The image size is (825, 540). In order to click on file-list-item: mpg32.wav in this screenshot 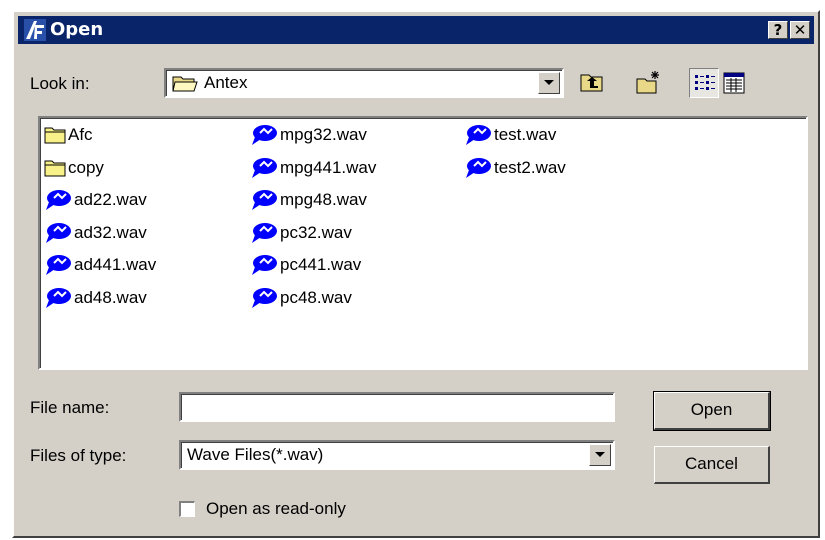, I will do `click(308, 135)`.